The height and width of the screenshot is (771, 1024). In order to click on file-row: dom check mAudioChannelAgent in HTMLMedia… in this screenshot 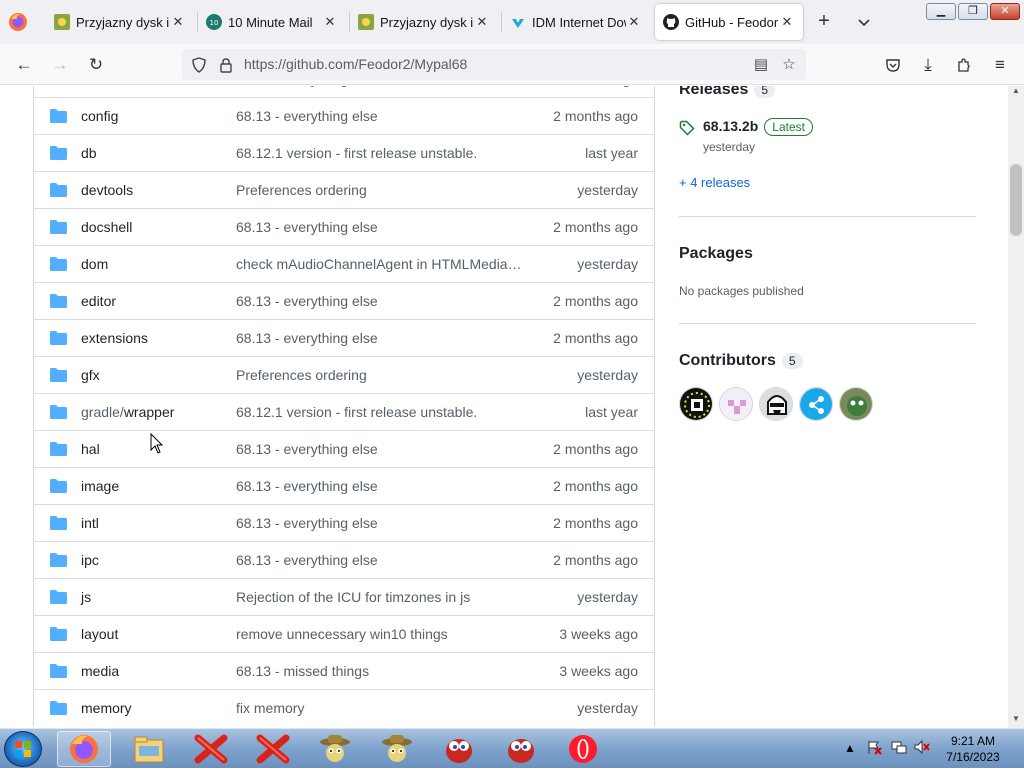, I will do `click(344, 263)`.